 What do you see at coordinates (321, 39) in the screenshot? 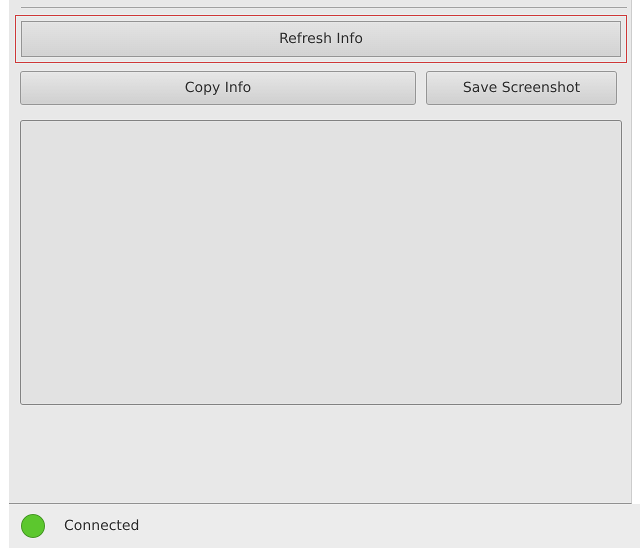
I see `button: Refresh Info` at bounding box center [321, 39].